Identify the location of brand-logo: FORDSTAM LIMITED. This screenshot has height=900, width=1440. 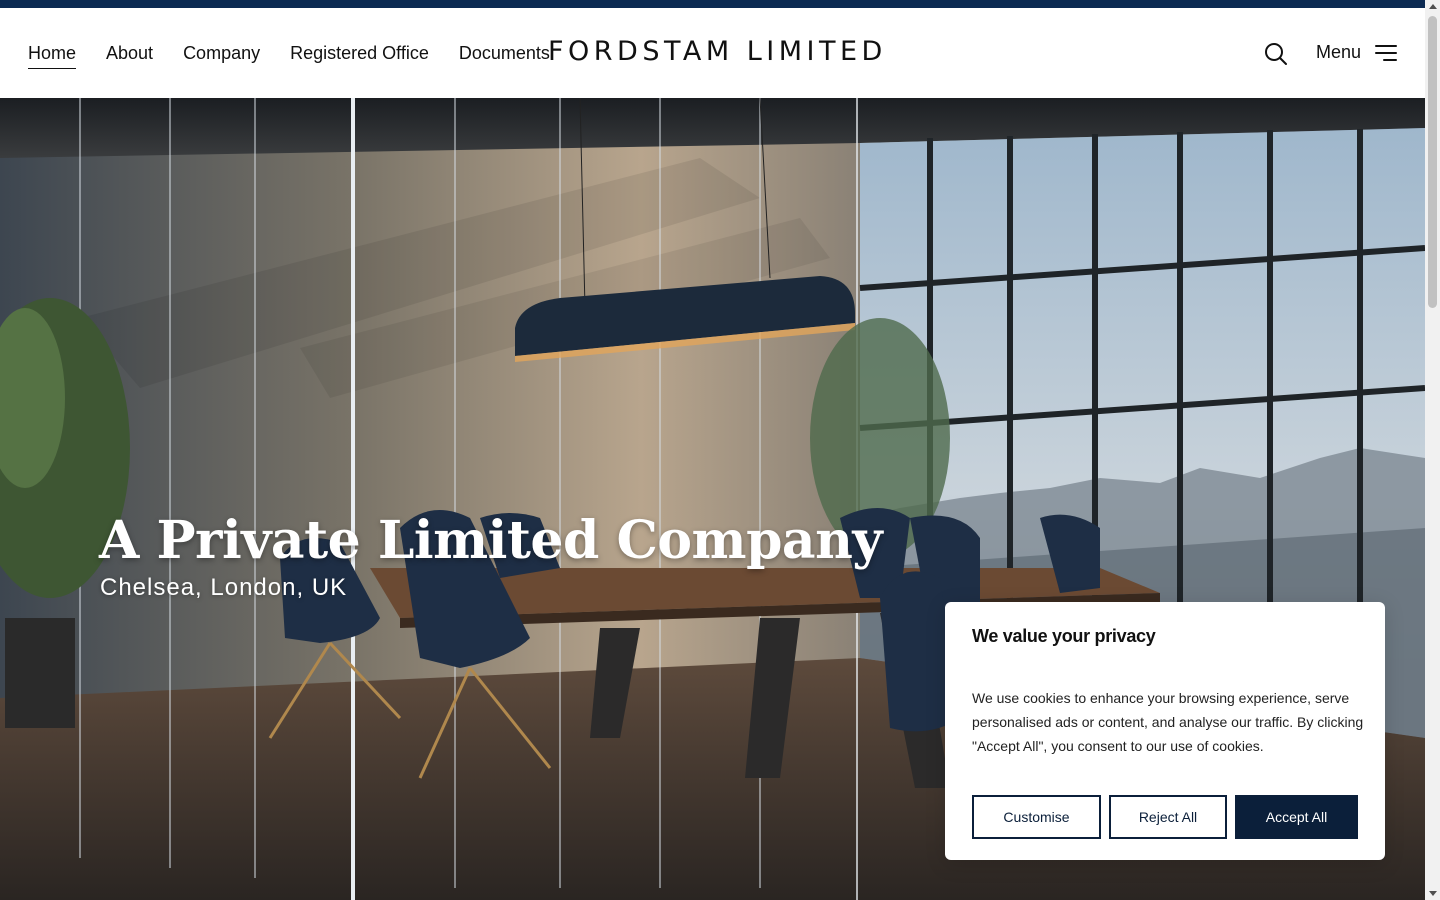
(717, 51).